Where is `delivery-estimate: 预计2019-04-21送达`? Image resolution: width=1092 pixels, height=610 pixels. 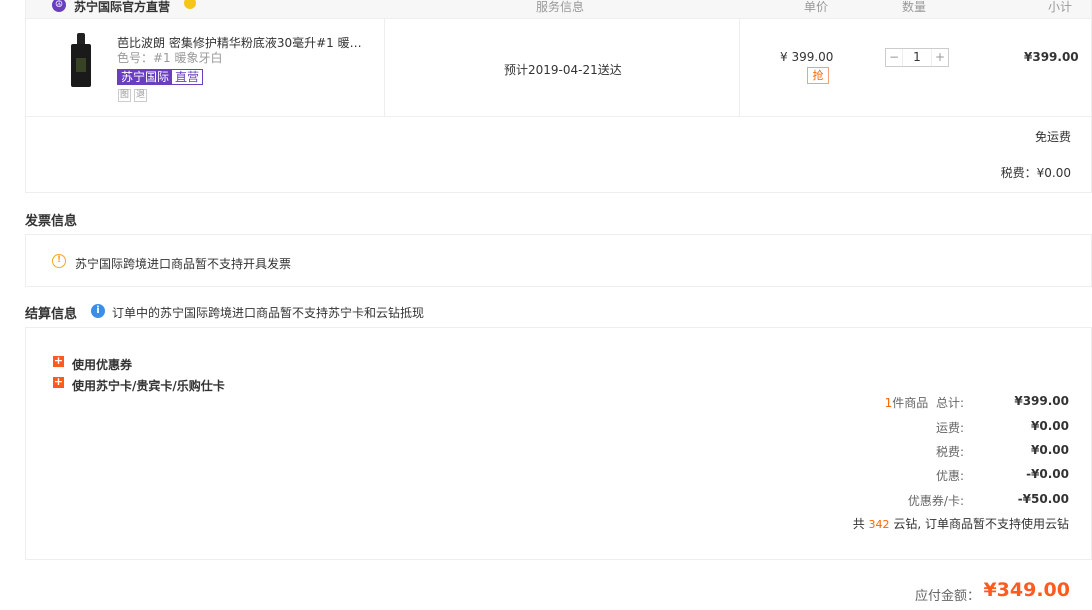
delivery-estimate: 预计2019-04-21送达 is located at coordinates (563, 70).